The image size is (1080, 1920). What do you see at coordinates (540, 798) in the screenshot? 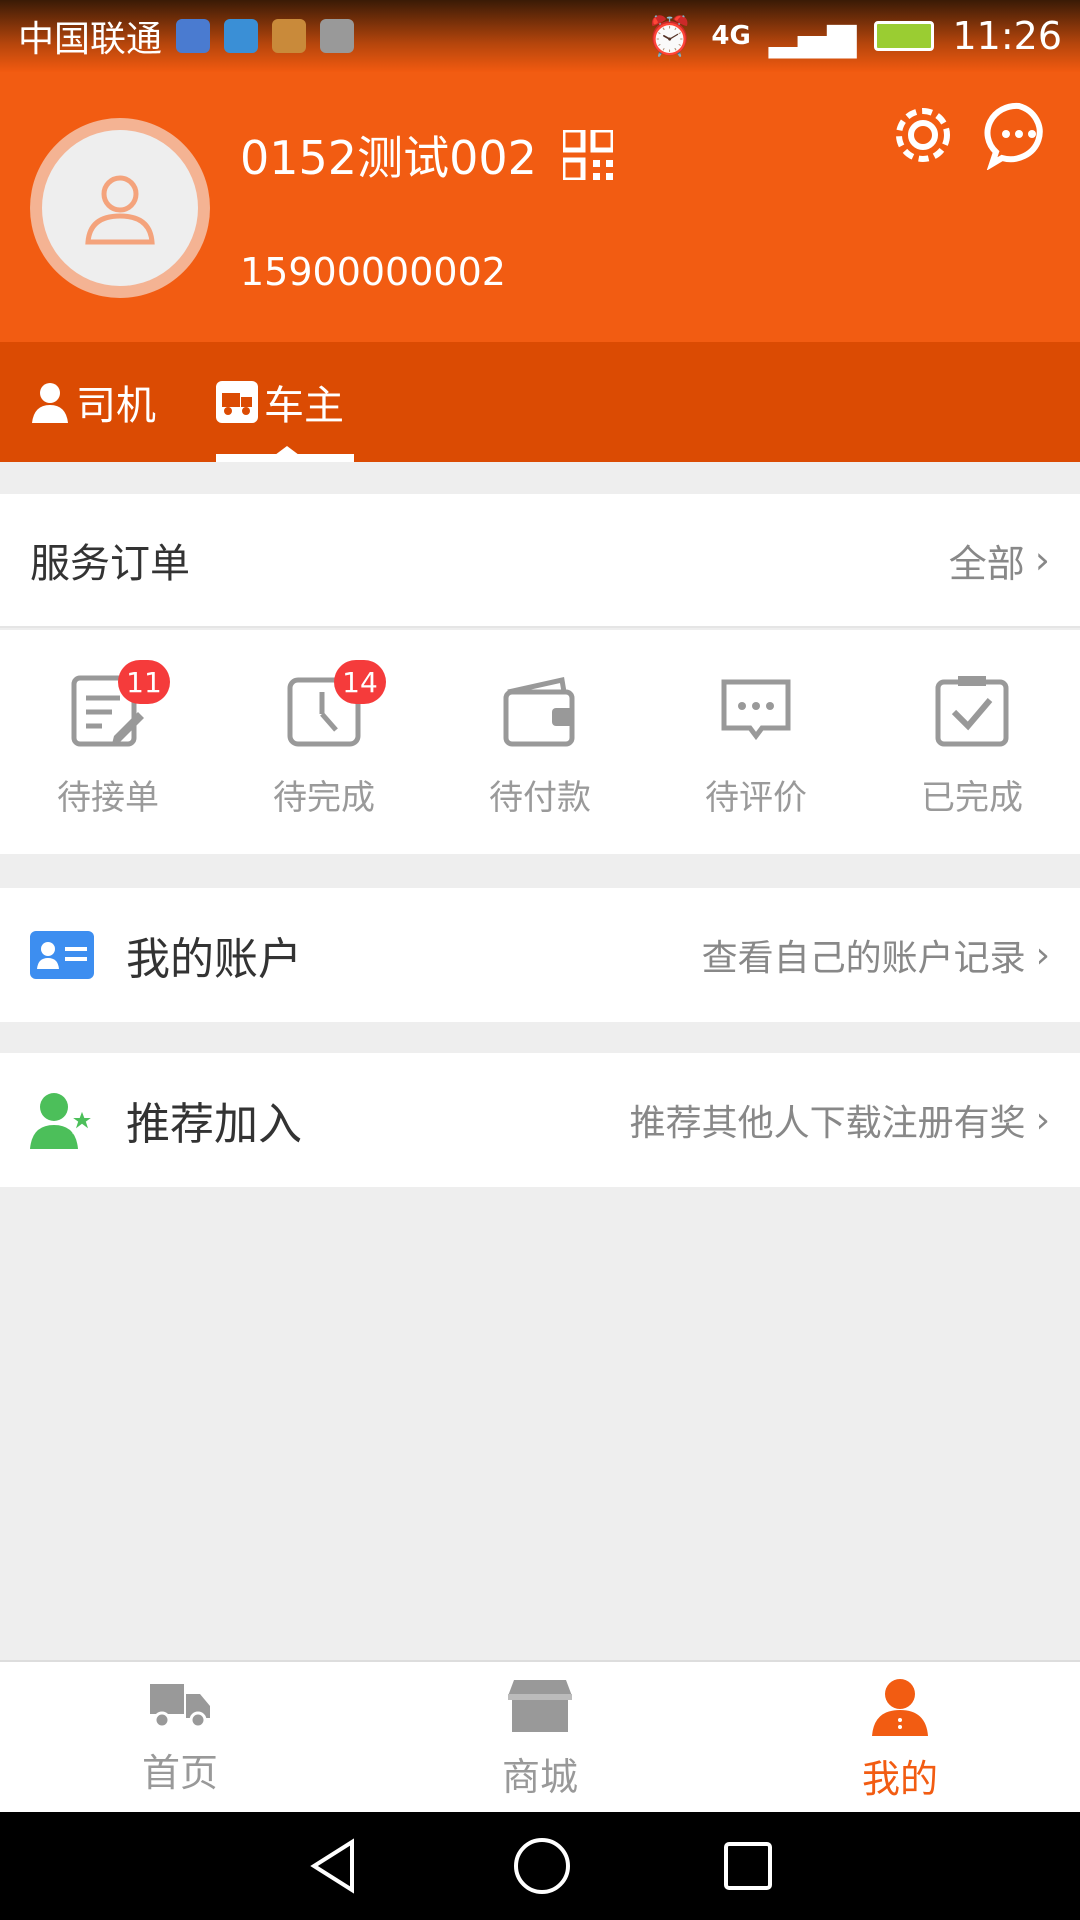
I see `order-status-label: 待付款` at bounding box center [540, 798].